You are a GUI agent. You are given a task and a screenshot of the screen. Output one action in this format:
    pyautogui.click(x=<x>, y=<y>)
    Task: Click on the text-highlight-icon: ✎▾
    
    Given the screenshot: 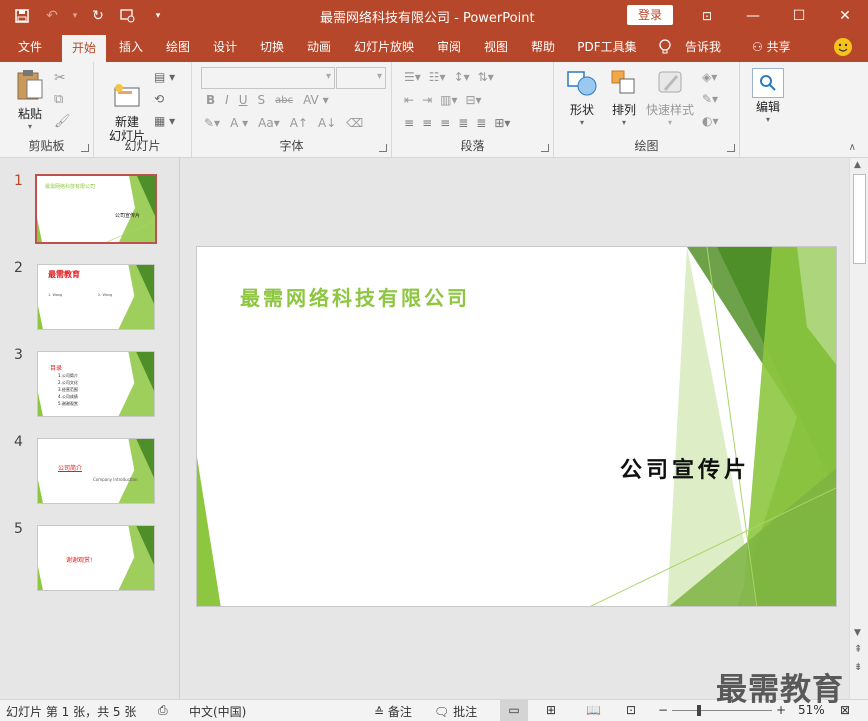 What is the action you would take?
    pyautogui.click(x=212, y=123)
    